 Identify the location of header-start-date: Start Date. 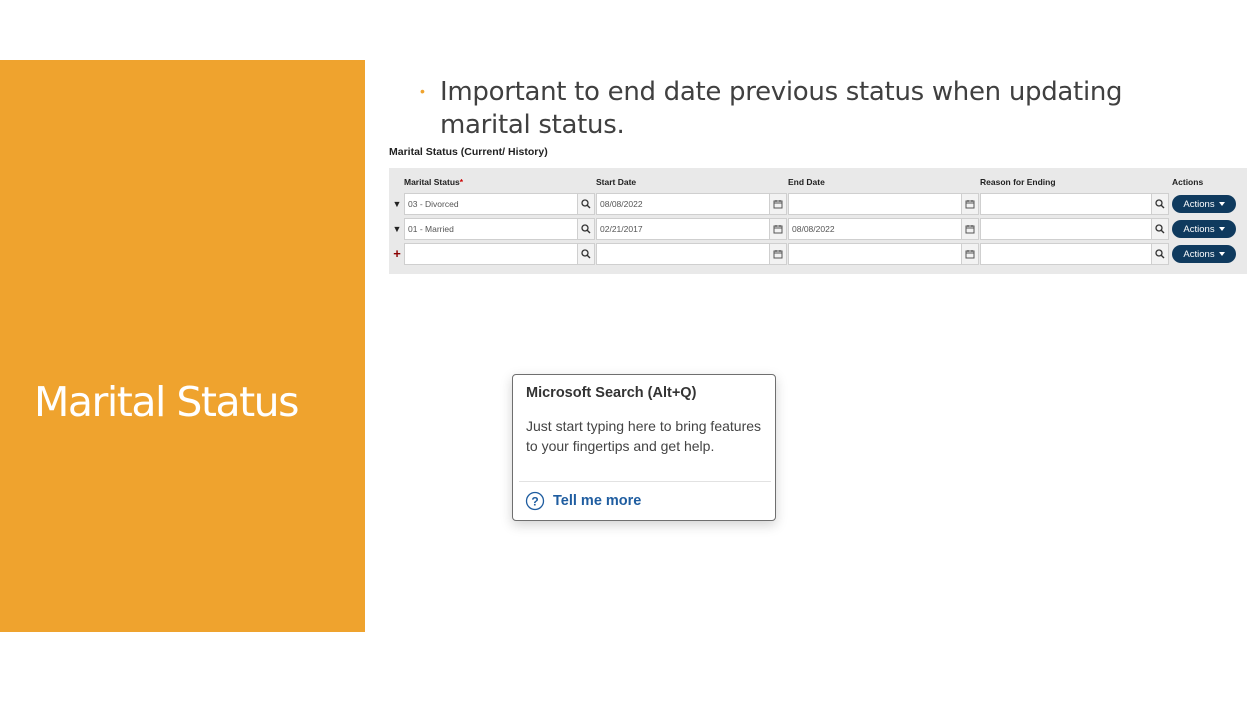
(616, 182).